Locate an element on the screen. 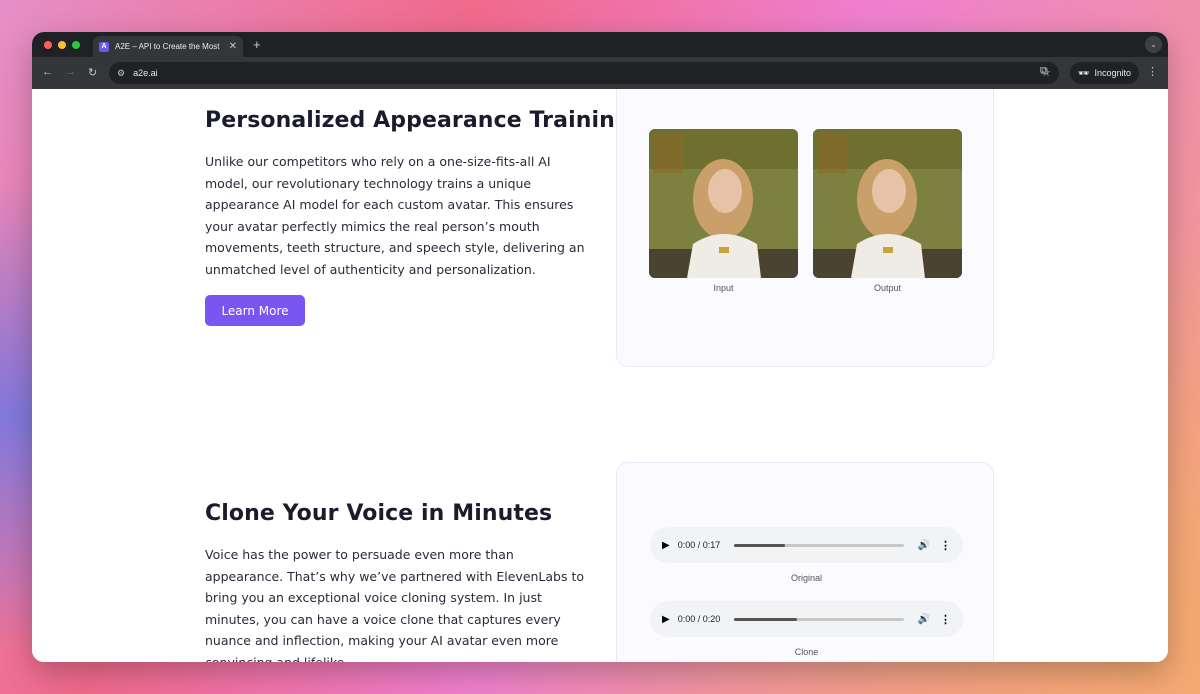 Image resolution: width=1200 pixels, height=694 pixels. output-caption: Output is located at coordinates (887, 288).